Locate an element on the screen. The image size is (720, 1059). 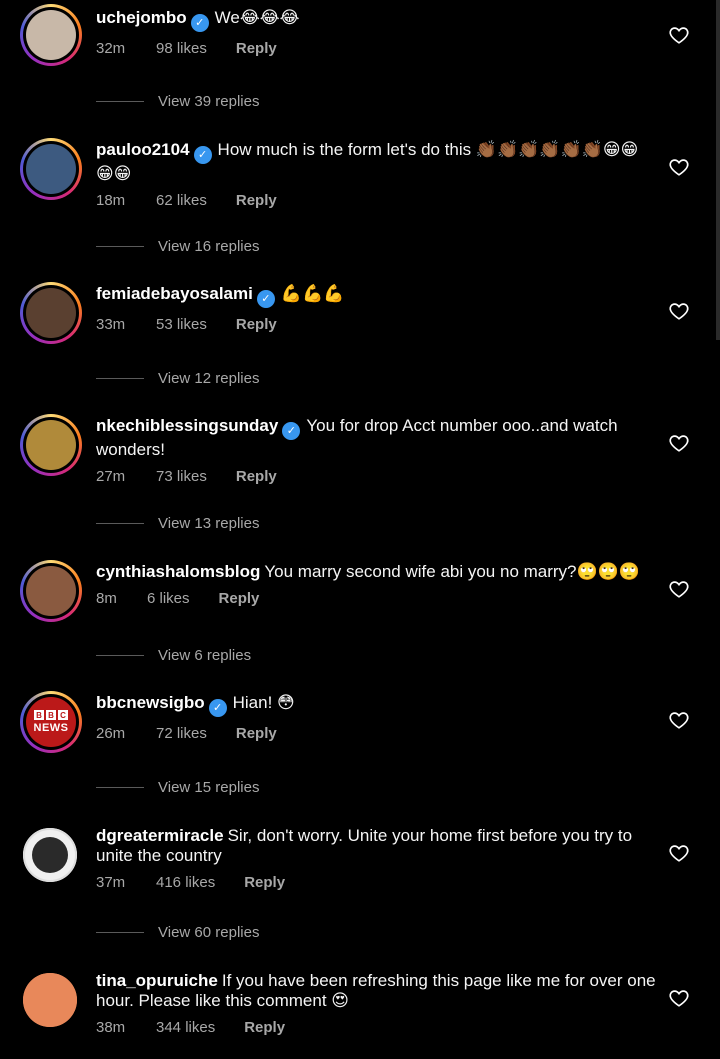
comment-time: 27m is located at coordinates (111, 476).